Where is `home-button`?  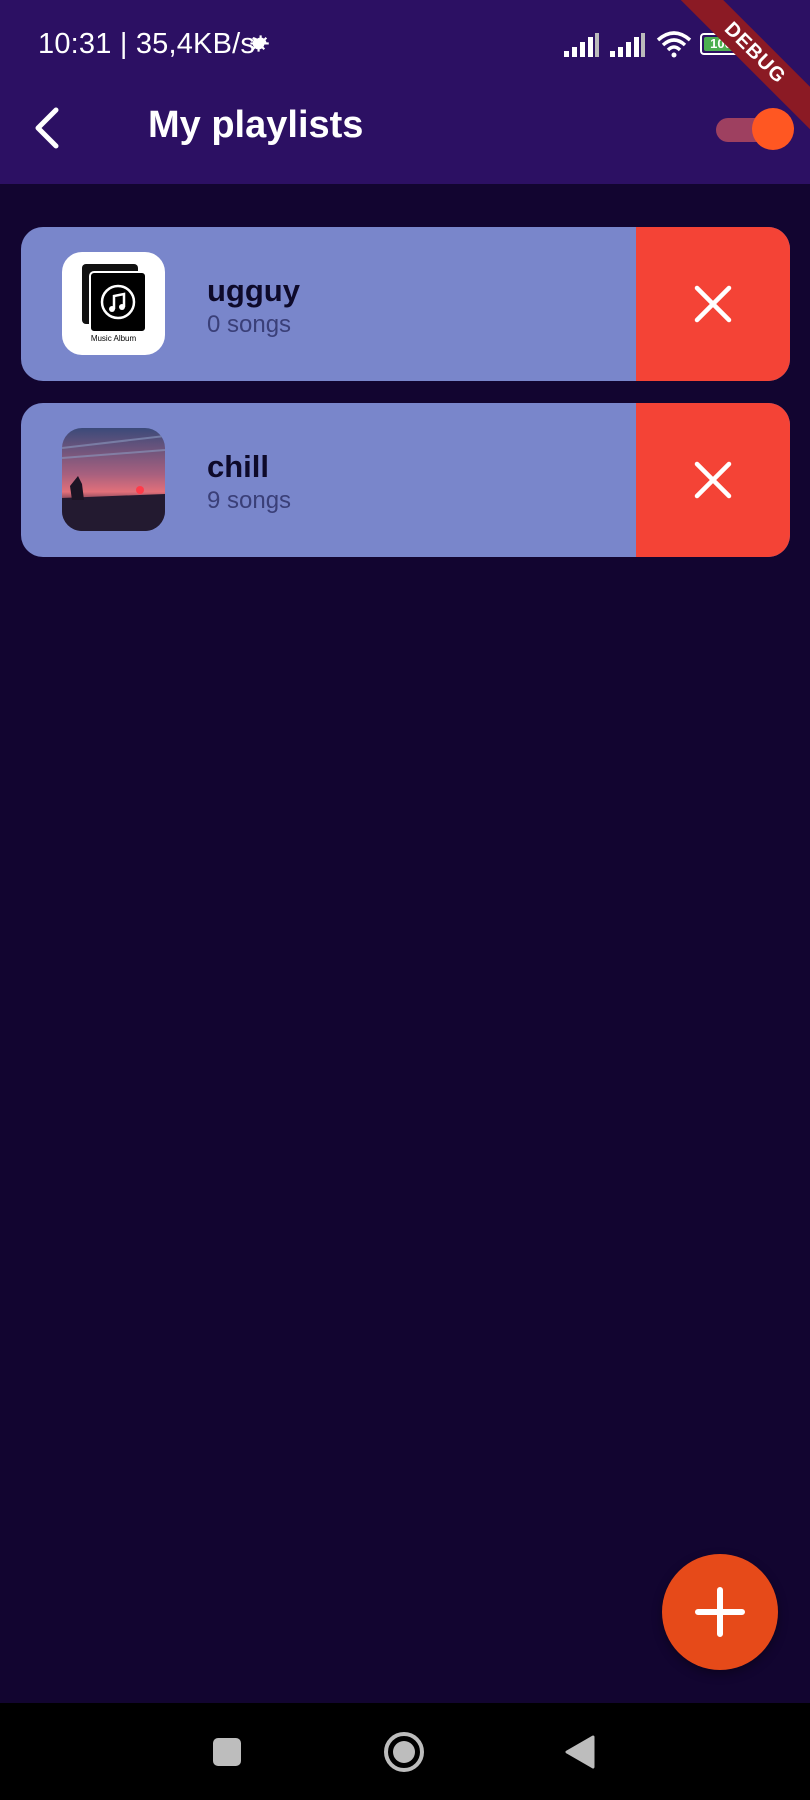 home-button is located at coordinates (404, 1752).